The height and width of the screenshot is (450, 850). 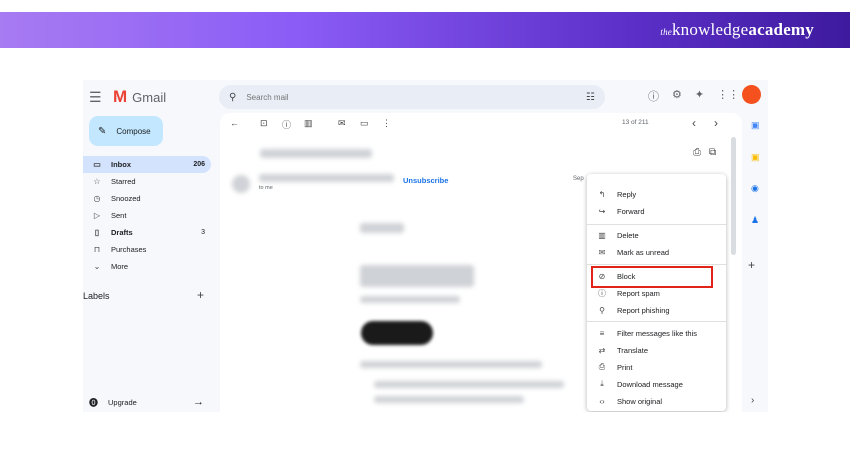 What do you see at coordinates (147, 181) in the screenshot?
I see `sidebar-item-starred: ☆ Starred` at bounding box center [147, 181].